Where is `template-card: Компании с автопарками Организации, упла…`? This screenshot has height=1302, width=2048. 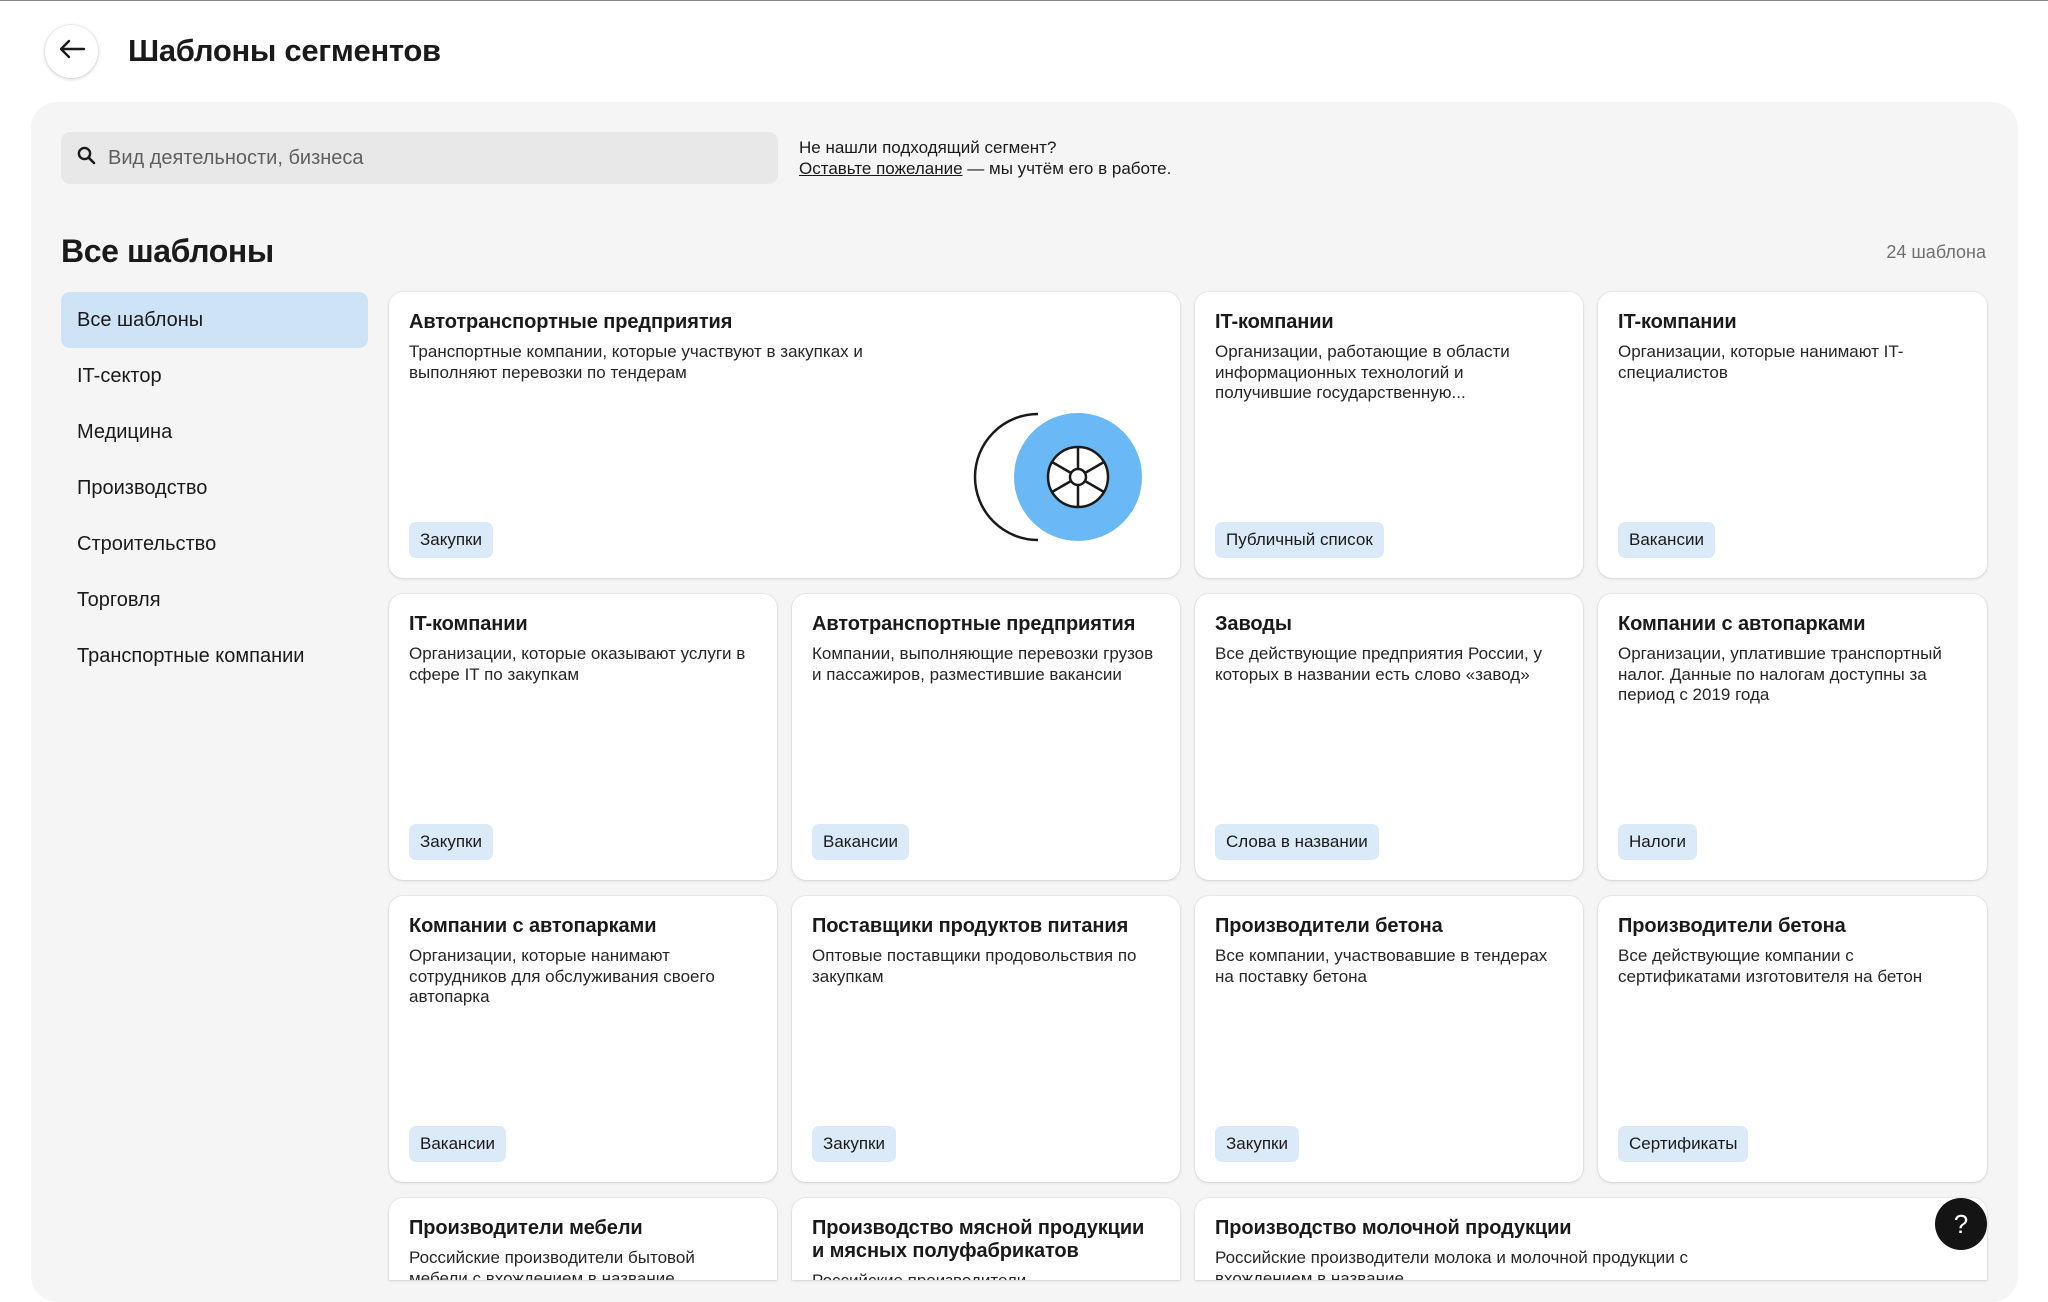
template-card: Компании с автопарками Организации, упла… is located at coordinates (1792, 737).